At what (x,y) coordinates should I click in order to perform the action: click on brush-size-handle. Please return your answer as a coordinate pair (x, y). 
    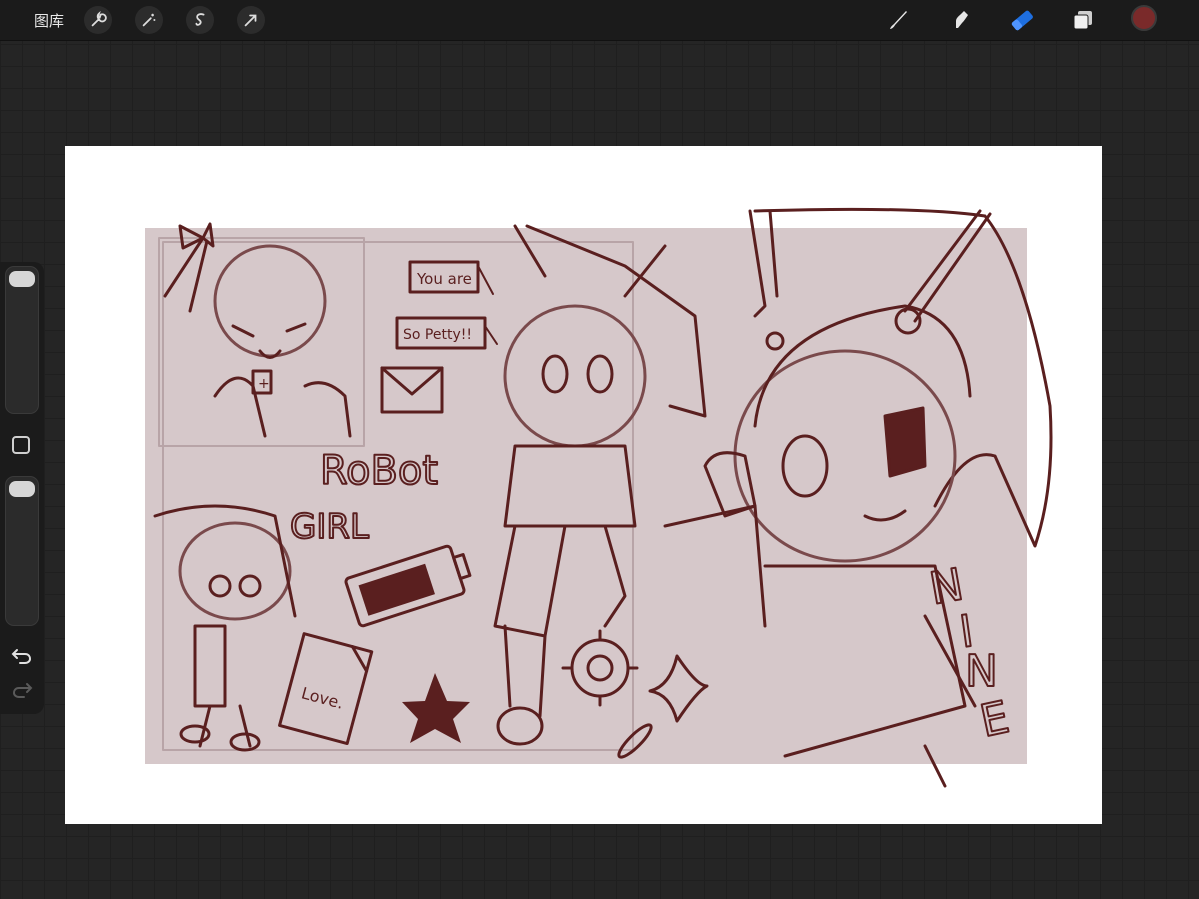
    Looking at the image, I should click on (22, 279).